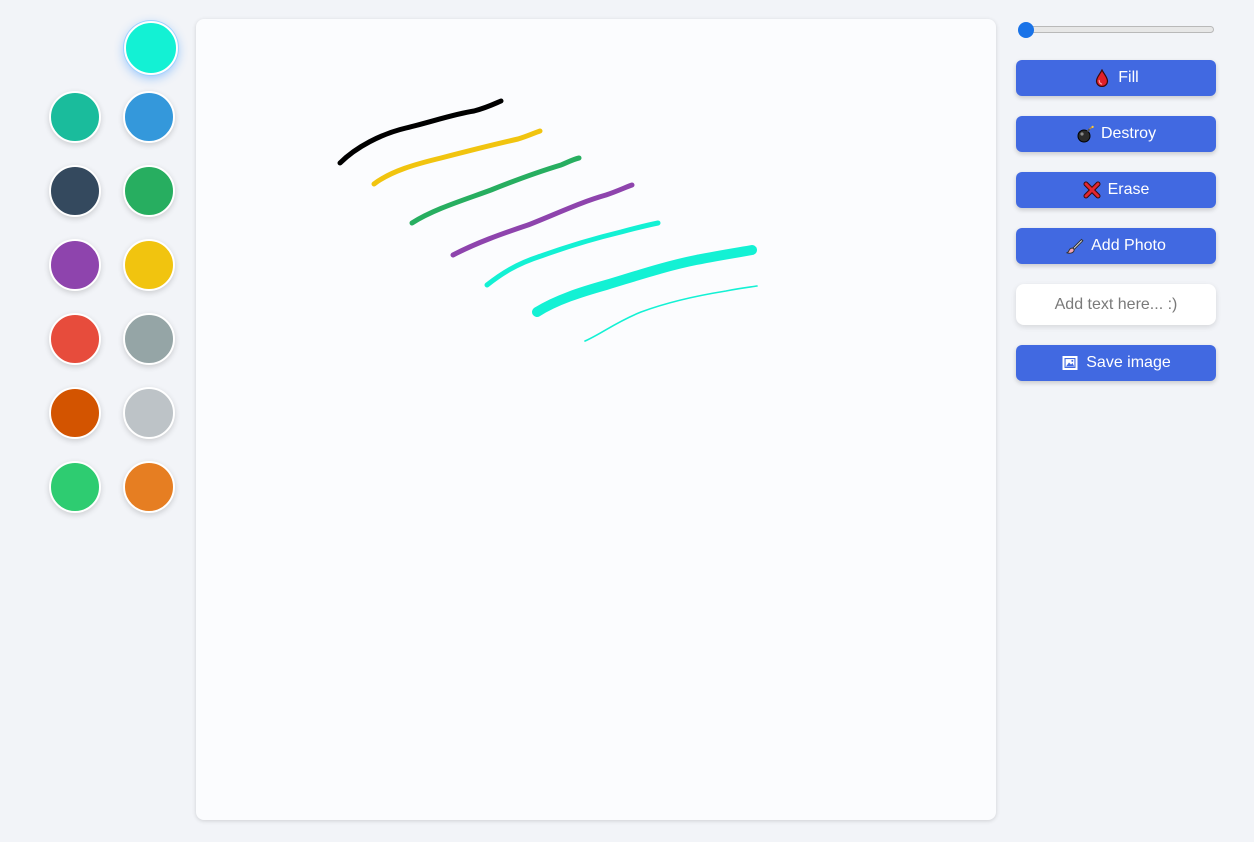 This screenshot has width=1254, height=842. I want to click on brush-size-slider-thumb, so click(1026, 30).